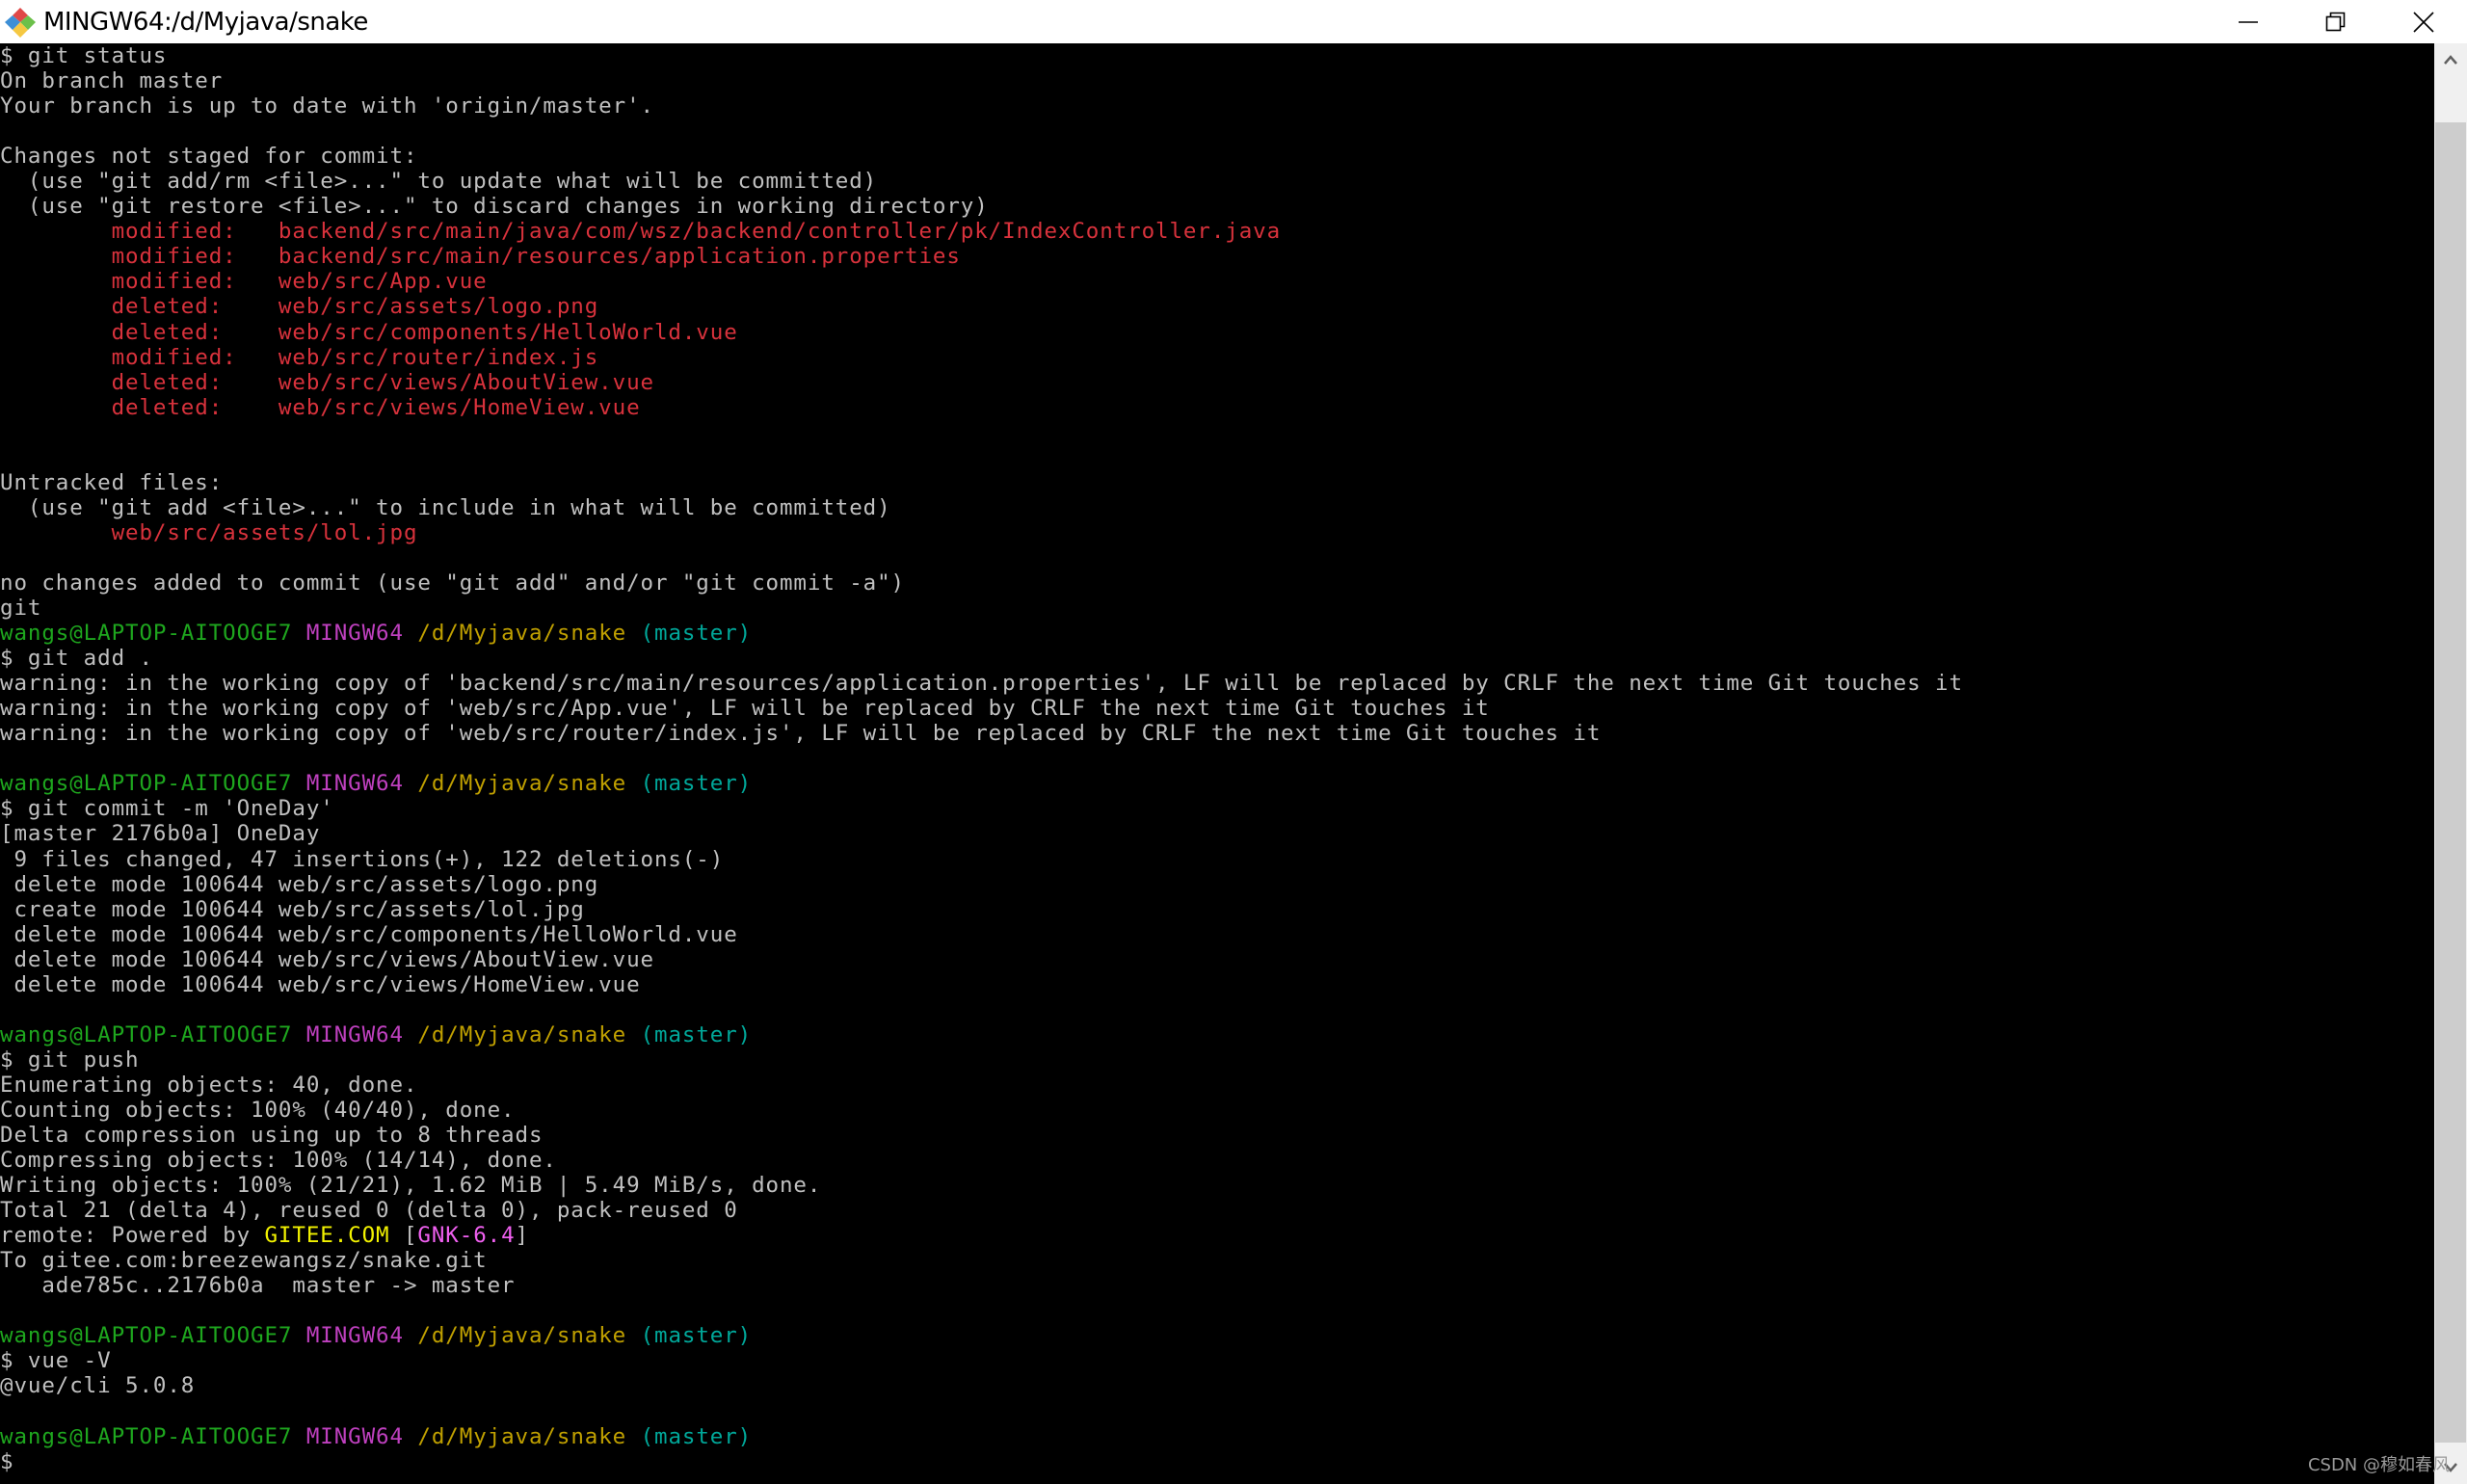  I want to click on terminal-text-default: Compressing objects: 100% (14/14), done., so click(278, 1161).